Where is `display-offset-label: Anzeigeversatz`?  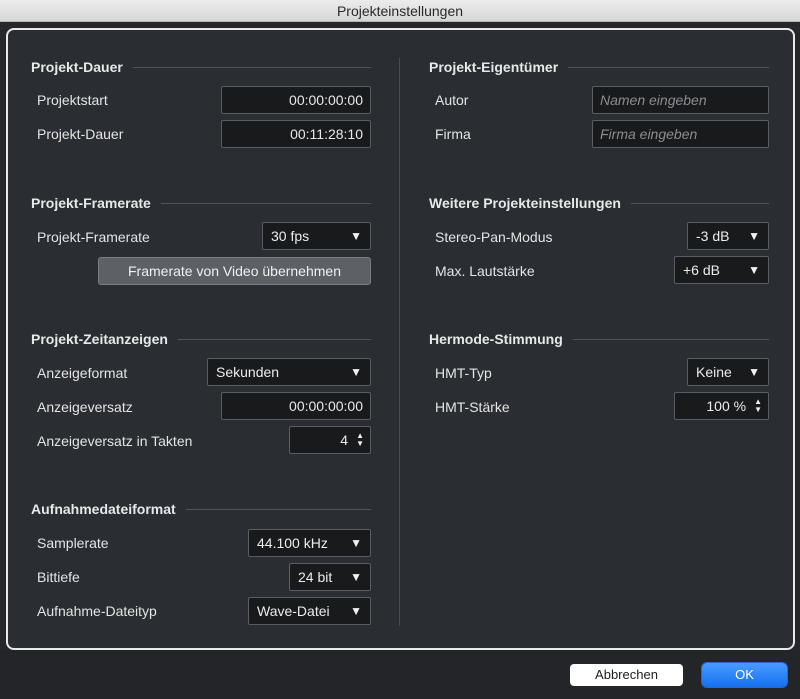
display-offset-label: Anzeigeversatz is located at coordinates (85, 407).